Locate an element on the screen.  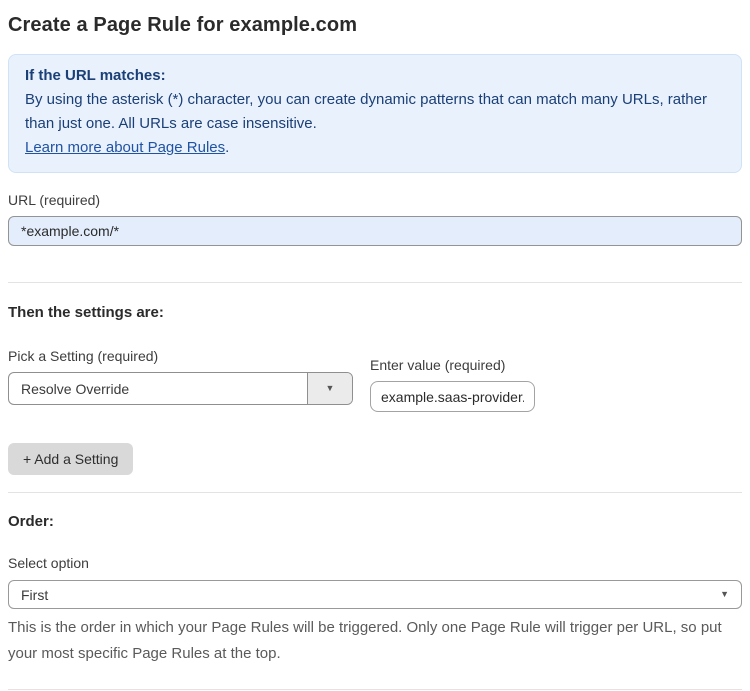
info-box-heading: If the URL matches: is located at coordinates (95, 75).